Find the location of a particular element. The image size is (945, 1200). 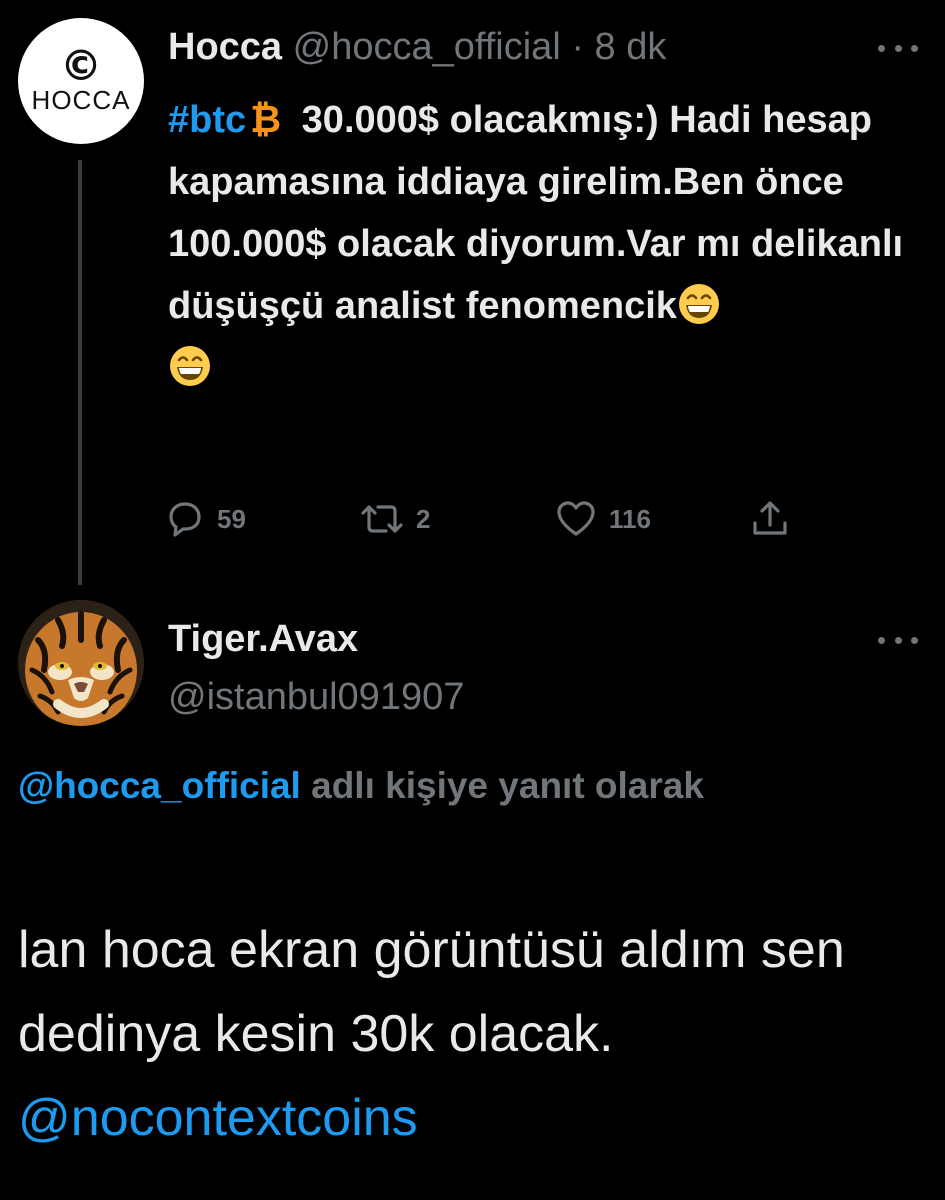

share-button is located at coordinates (770, 519).